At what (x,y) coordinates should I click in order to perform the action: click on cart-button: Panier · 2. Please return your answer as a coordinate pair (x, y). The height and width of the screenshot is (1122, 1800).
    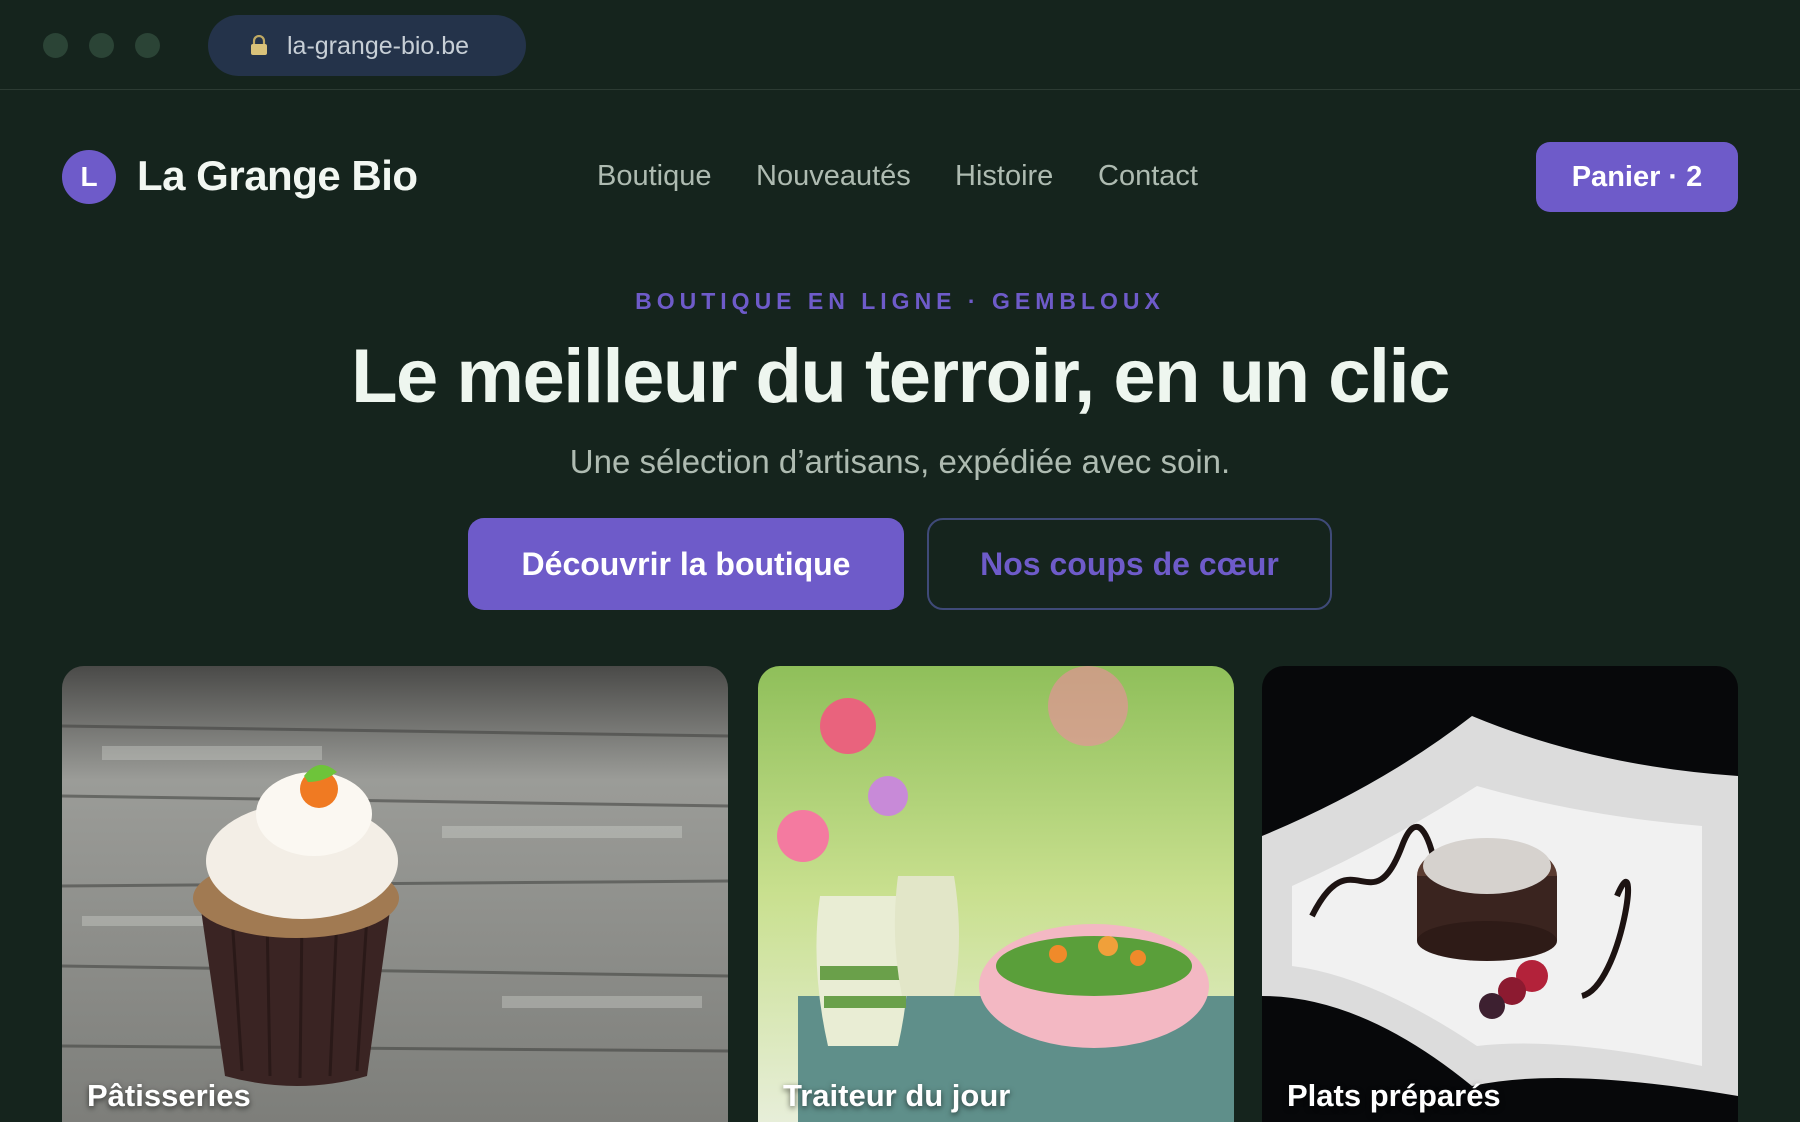
    Looking at the image, I should click on (1637, 177).